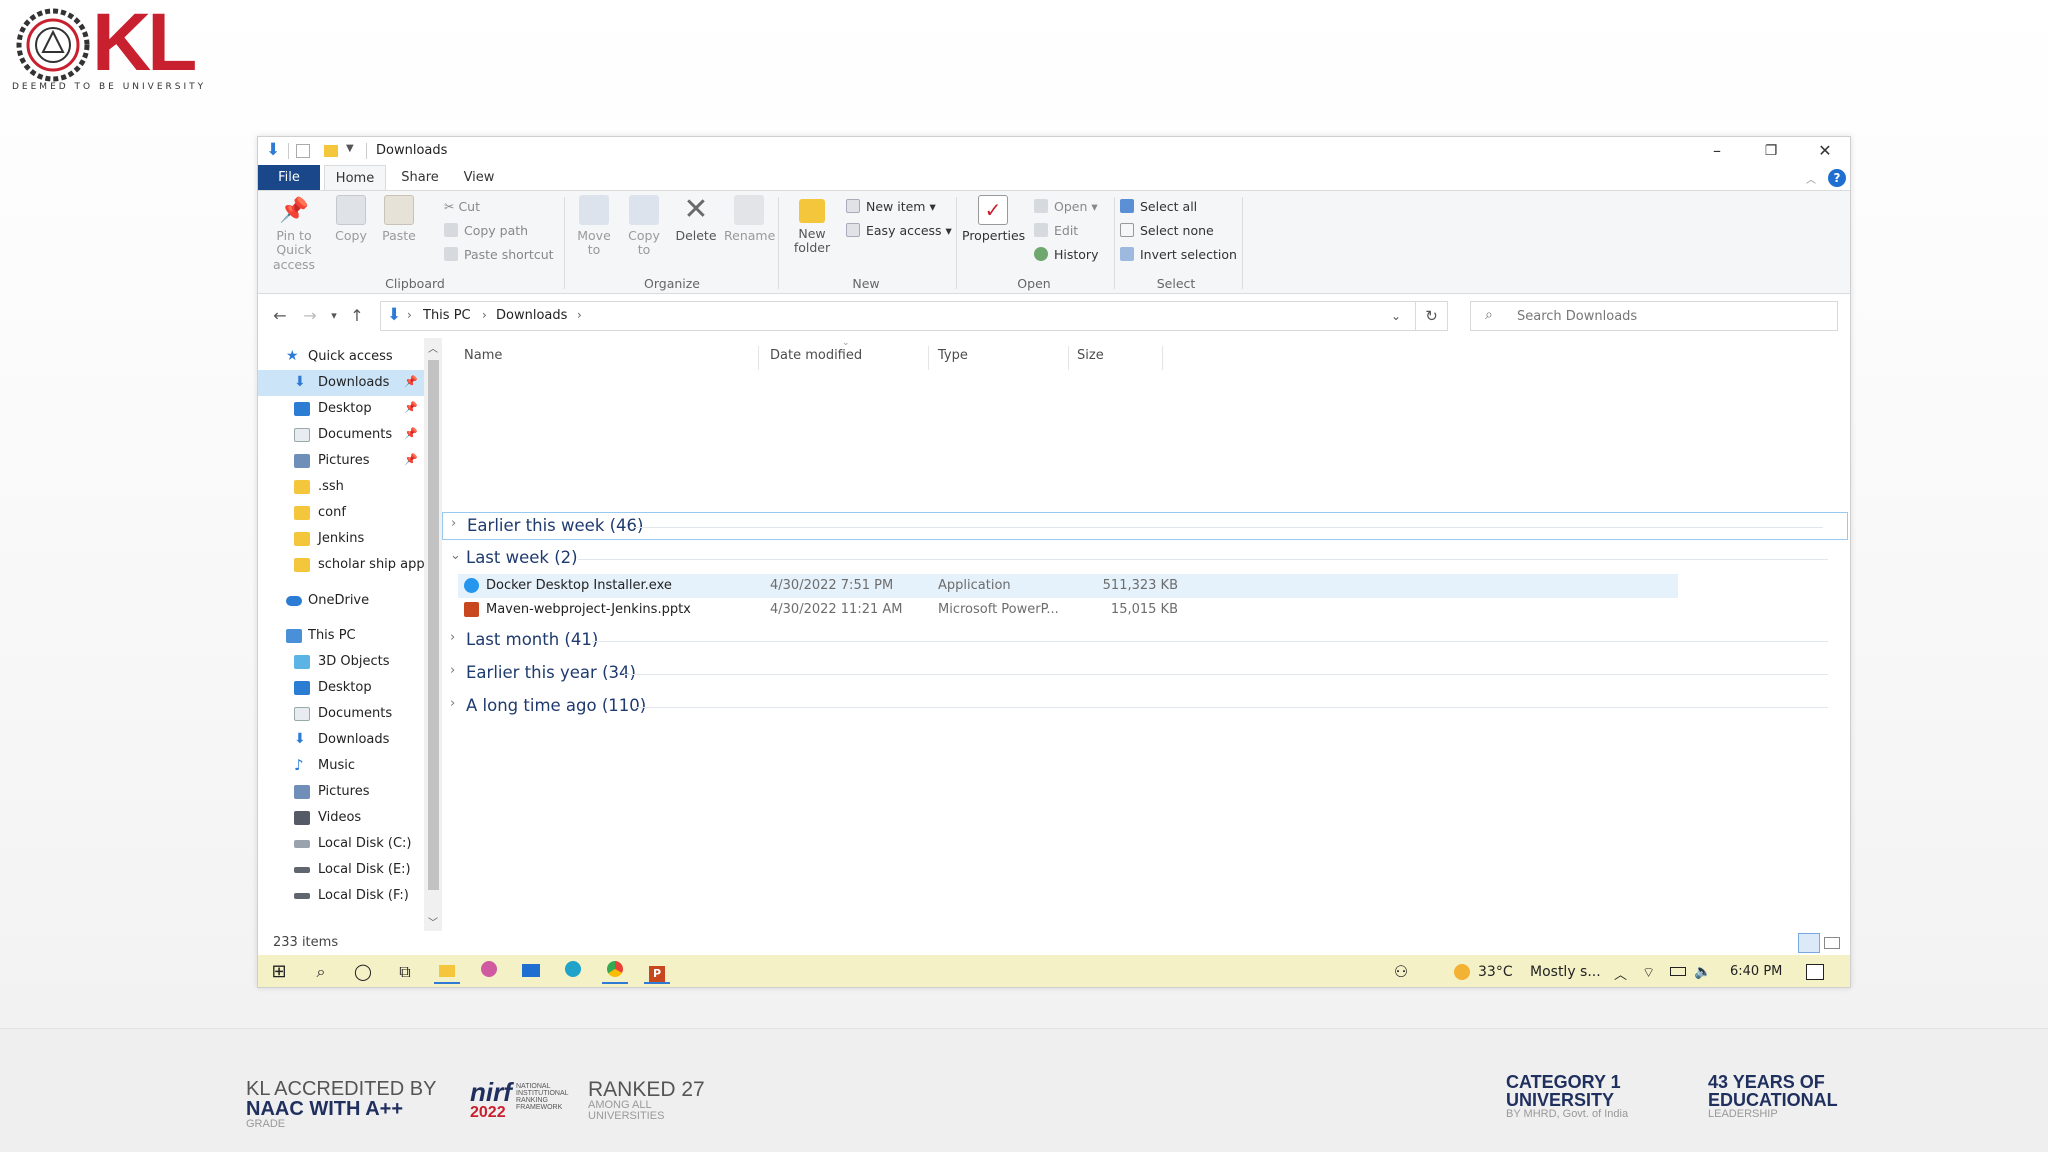  What do you see at coordinates (594, 226) in the screenshot?
I see `move-to-button: Move to` at bounding box center [594, 226].